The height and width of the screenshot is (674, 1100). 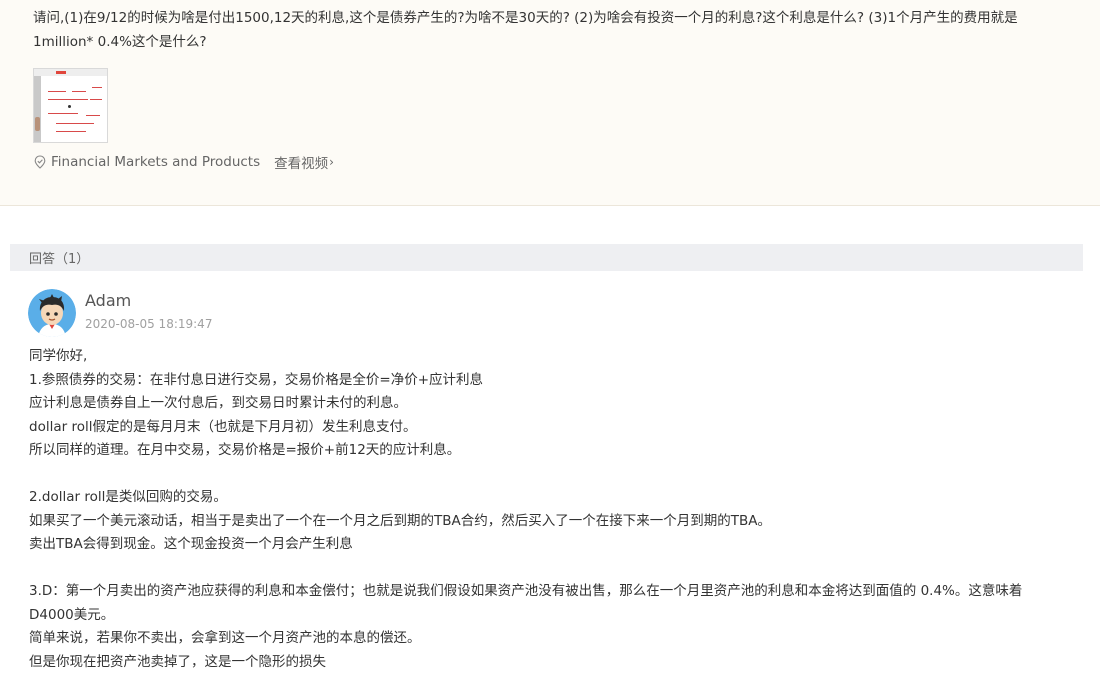 What do you see at coordinates (544, 451) in the screenshot?
I see `answer-line: 所以同样的道理。在月中交易，交易价格是=报价+前12天的应计利息。` at bounding box center [544, 451].